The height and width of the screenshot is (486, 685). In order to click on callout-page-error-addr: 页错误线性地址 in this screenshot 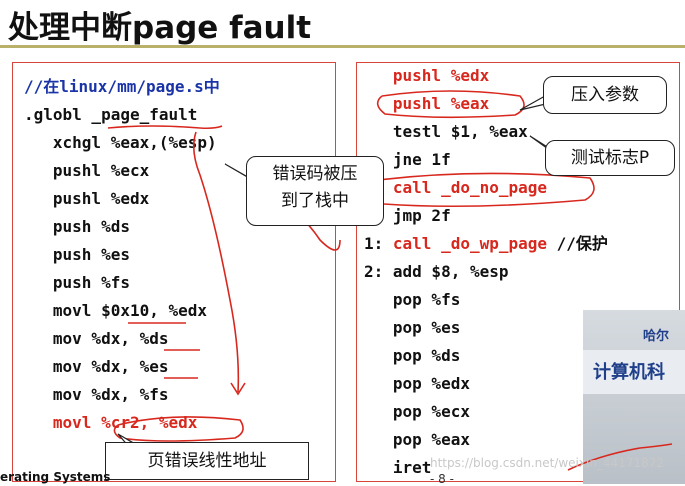, I will do `click(207, 461)`.